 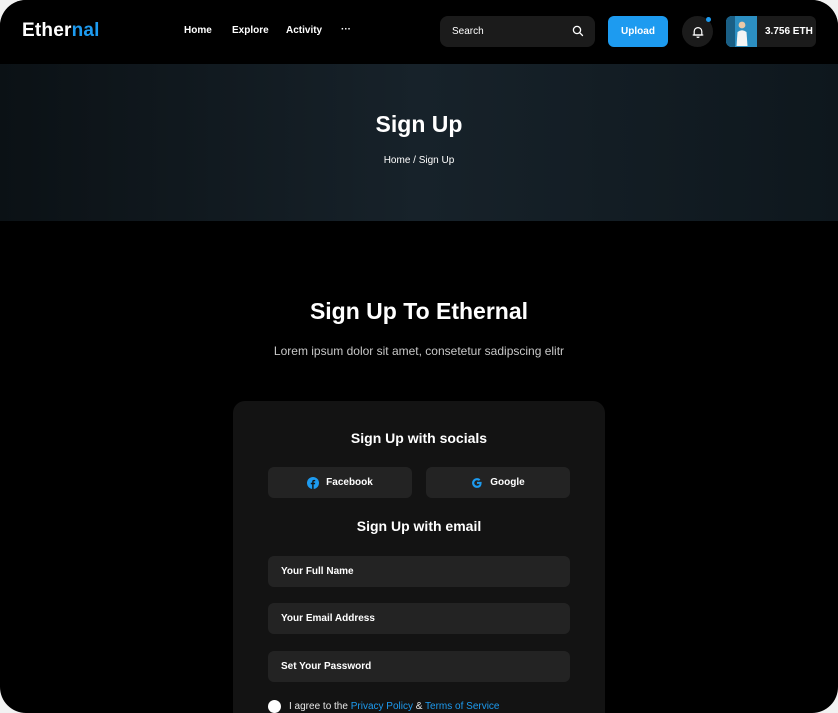 I want to click on google-icon, so click(x=477, y=482).